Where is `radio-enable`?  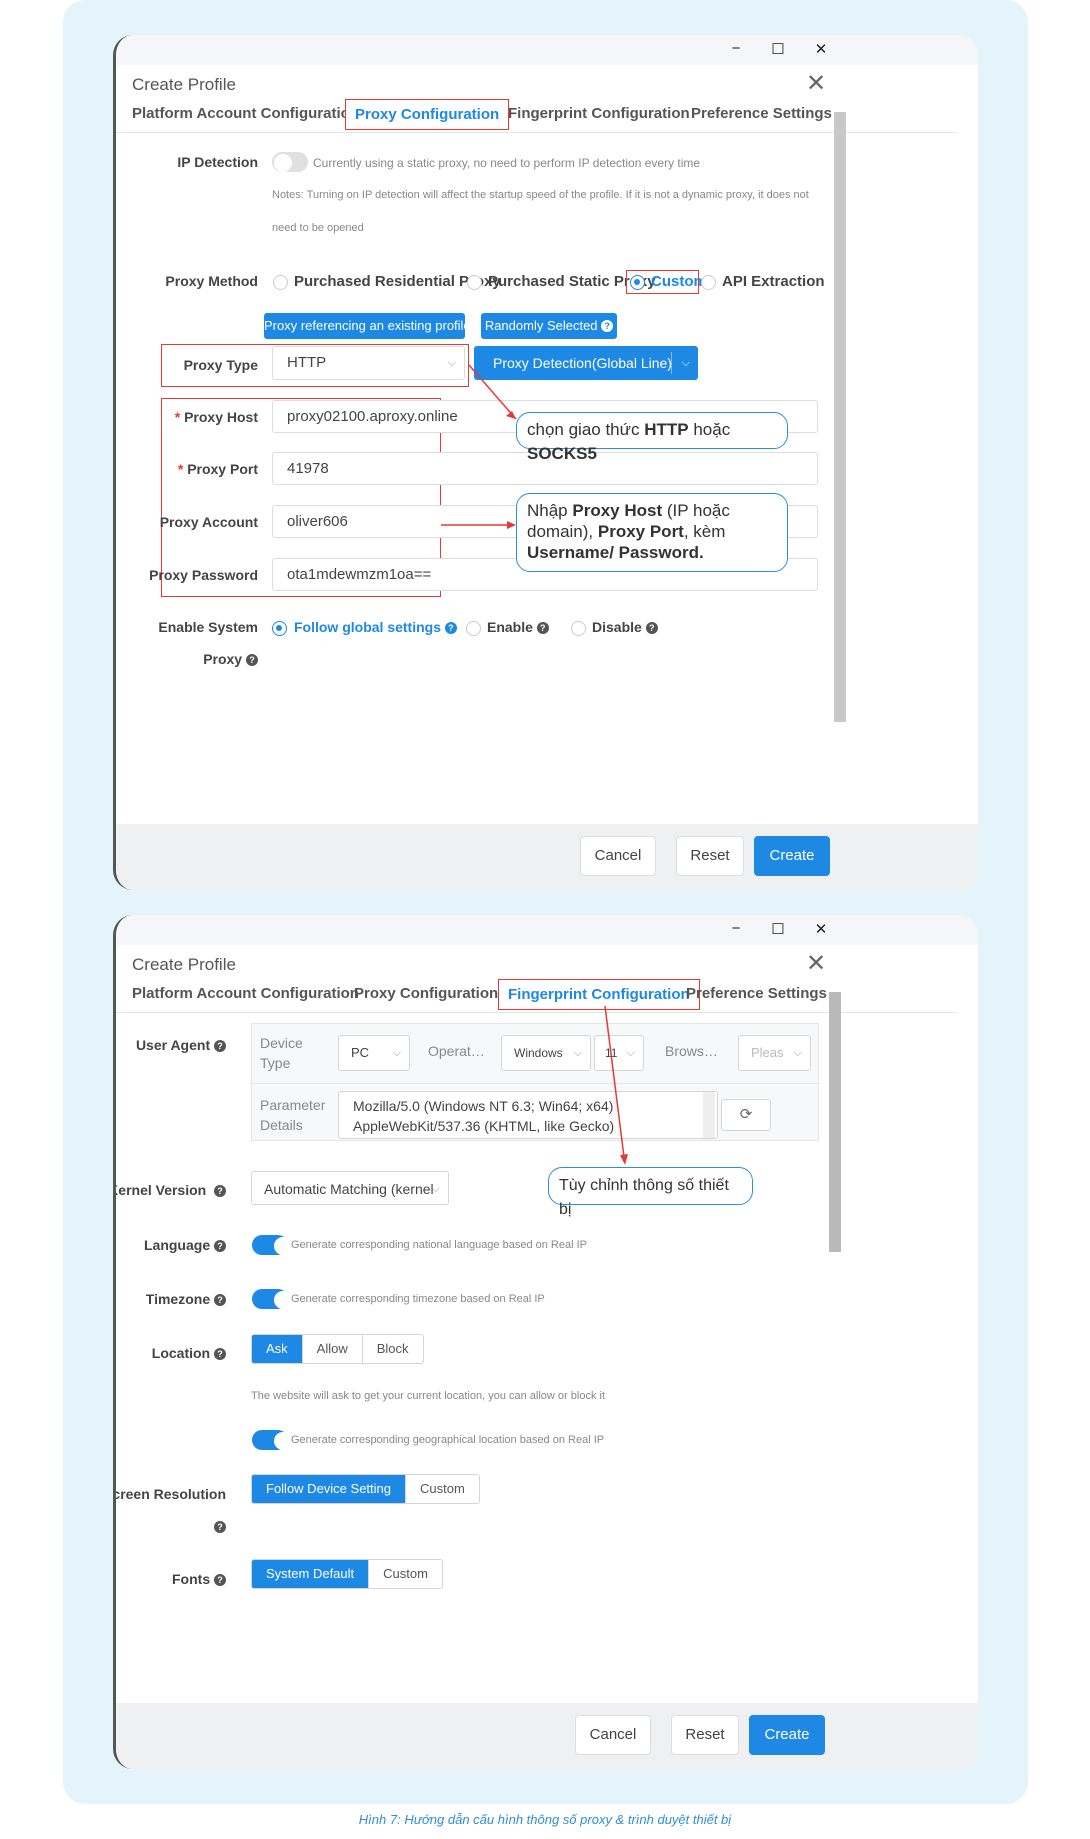 radio-enable is located at coordinates (473, 628).